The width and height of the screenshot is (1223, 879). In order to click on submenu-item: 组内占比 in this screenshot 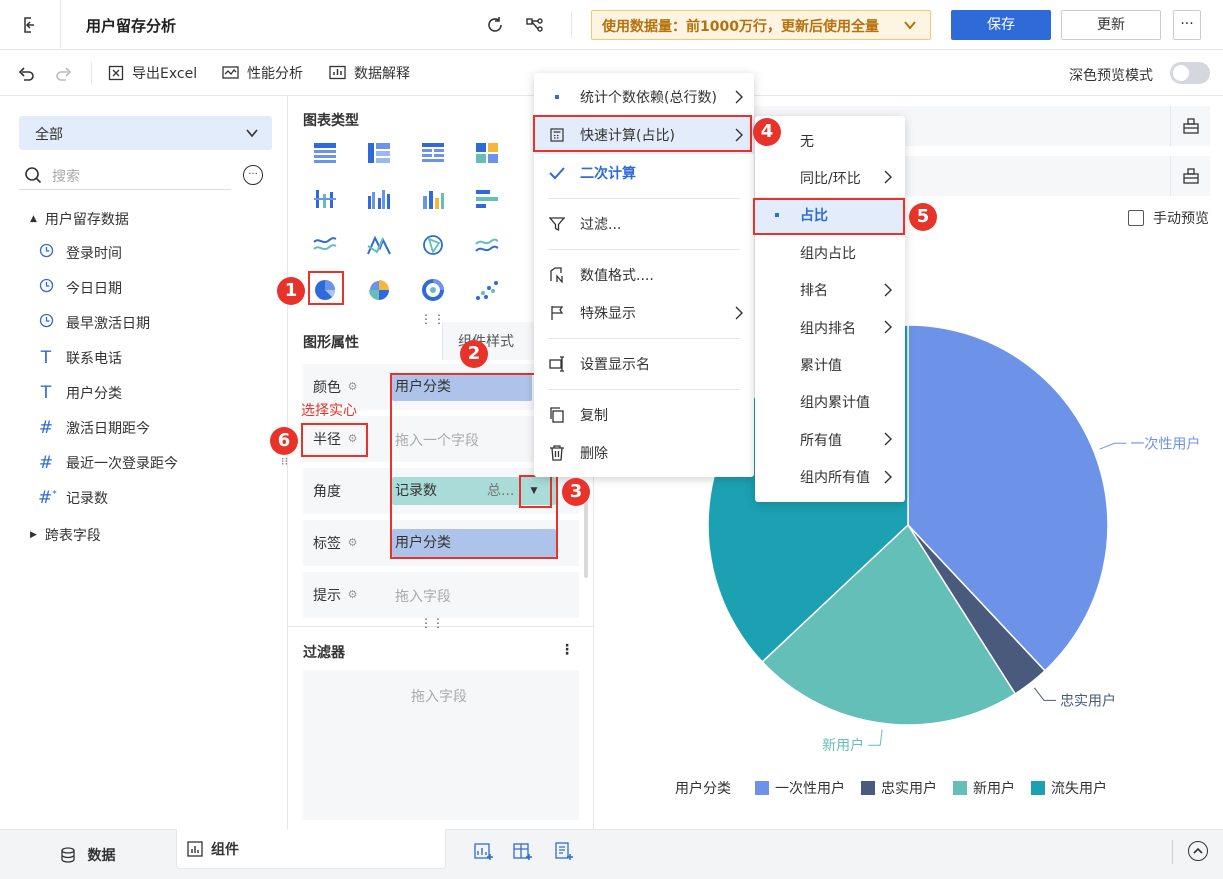, I will do `click(830, 252)`.